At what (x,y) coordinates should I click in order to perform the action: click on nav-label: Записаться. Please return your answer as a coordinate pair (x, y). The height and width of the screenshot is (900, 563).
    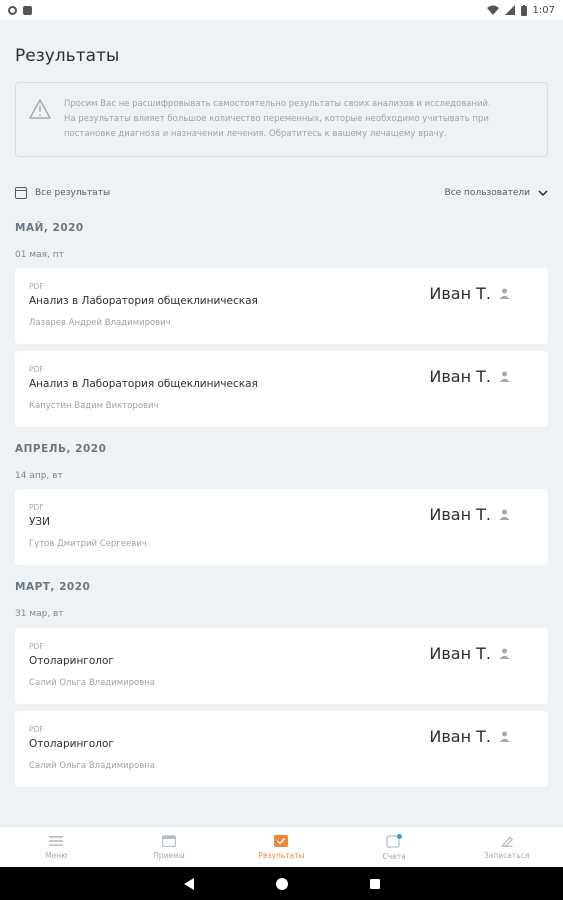
    Looking at the image, I should click on (507, 855).